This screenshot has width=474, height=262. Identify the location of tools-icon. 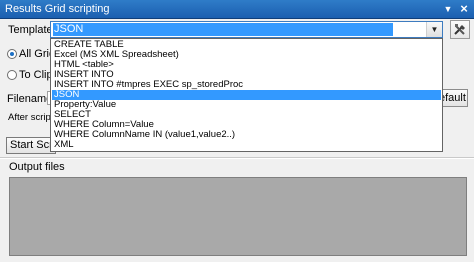
(459, 29).